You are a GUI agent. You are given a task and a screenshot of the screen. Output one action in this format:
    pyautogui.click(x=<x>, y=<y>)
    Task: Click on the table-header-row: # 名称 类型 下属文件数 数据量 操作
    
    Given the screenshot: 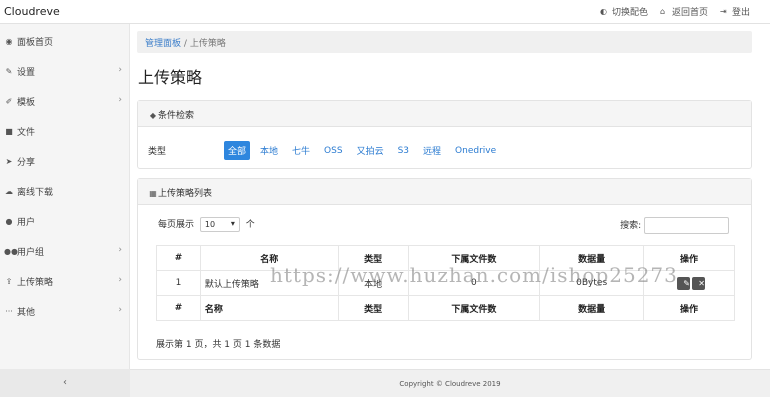 What is the action you would take?
    pyautogui.click(x=445, y=258)
    